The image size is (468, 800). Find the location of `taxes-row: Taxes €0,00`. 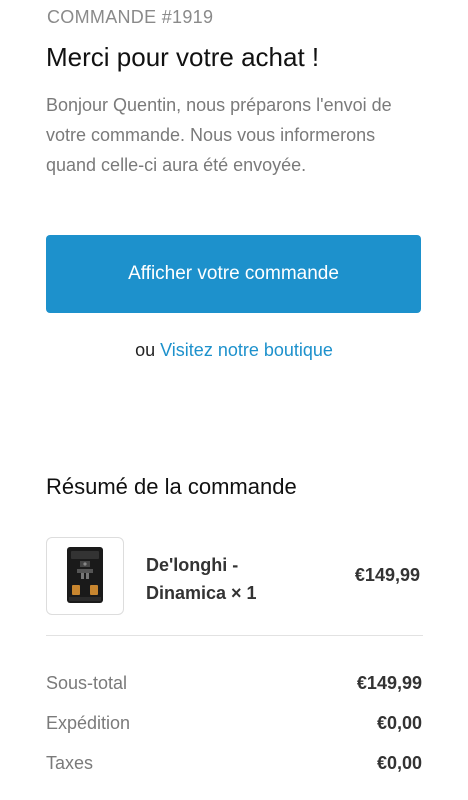

taxes-row: Taxes €0,00 is located at coordinates (234, 763).